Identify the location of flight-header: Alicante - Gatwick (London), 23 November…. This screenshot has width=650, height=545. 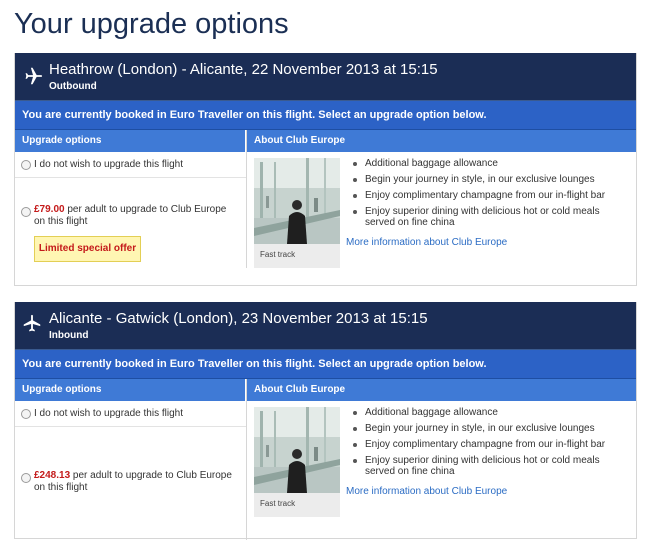
(325, 326).